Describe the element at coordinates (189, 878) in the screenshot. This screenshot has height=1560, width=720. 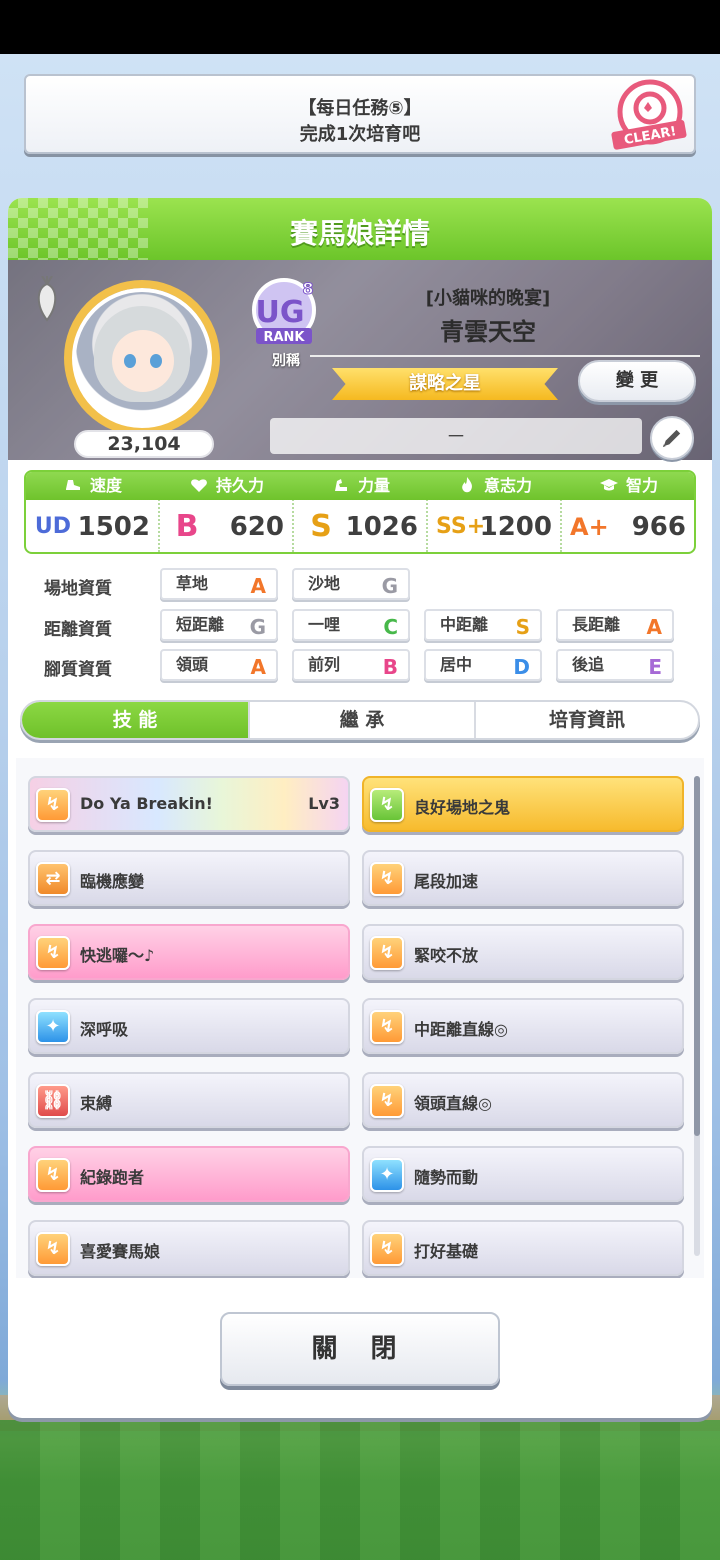
I see `skill-item: ⇄ 臨機應變` at that location.